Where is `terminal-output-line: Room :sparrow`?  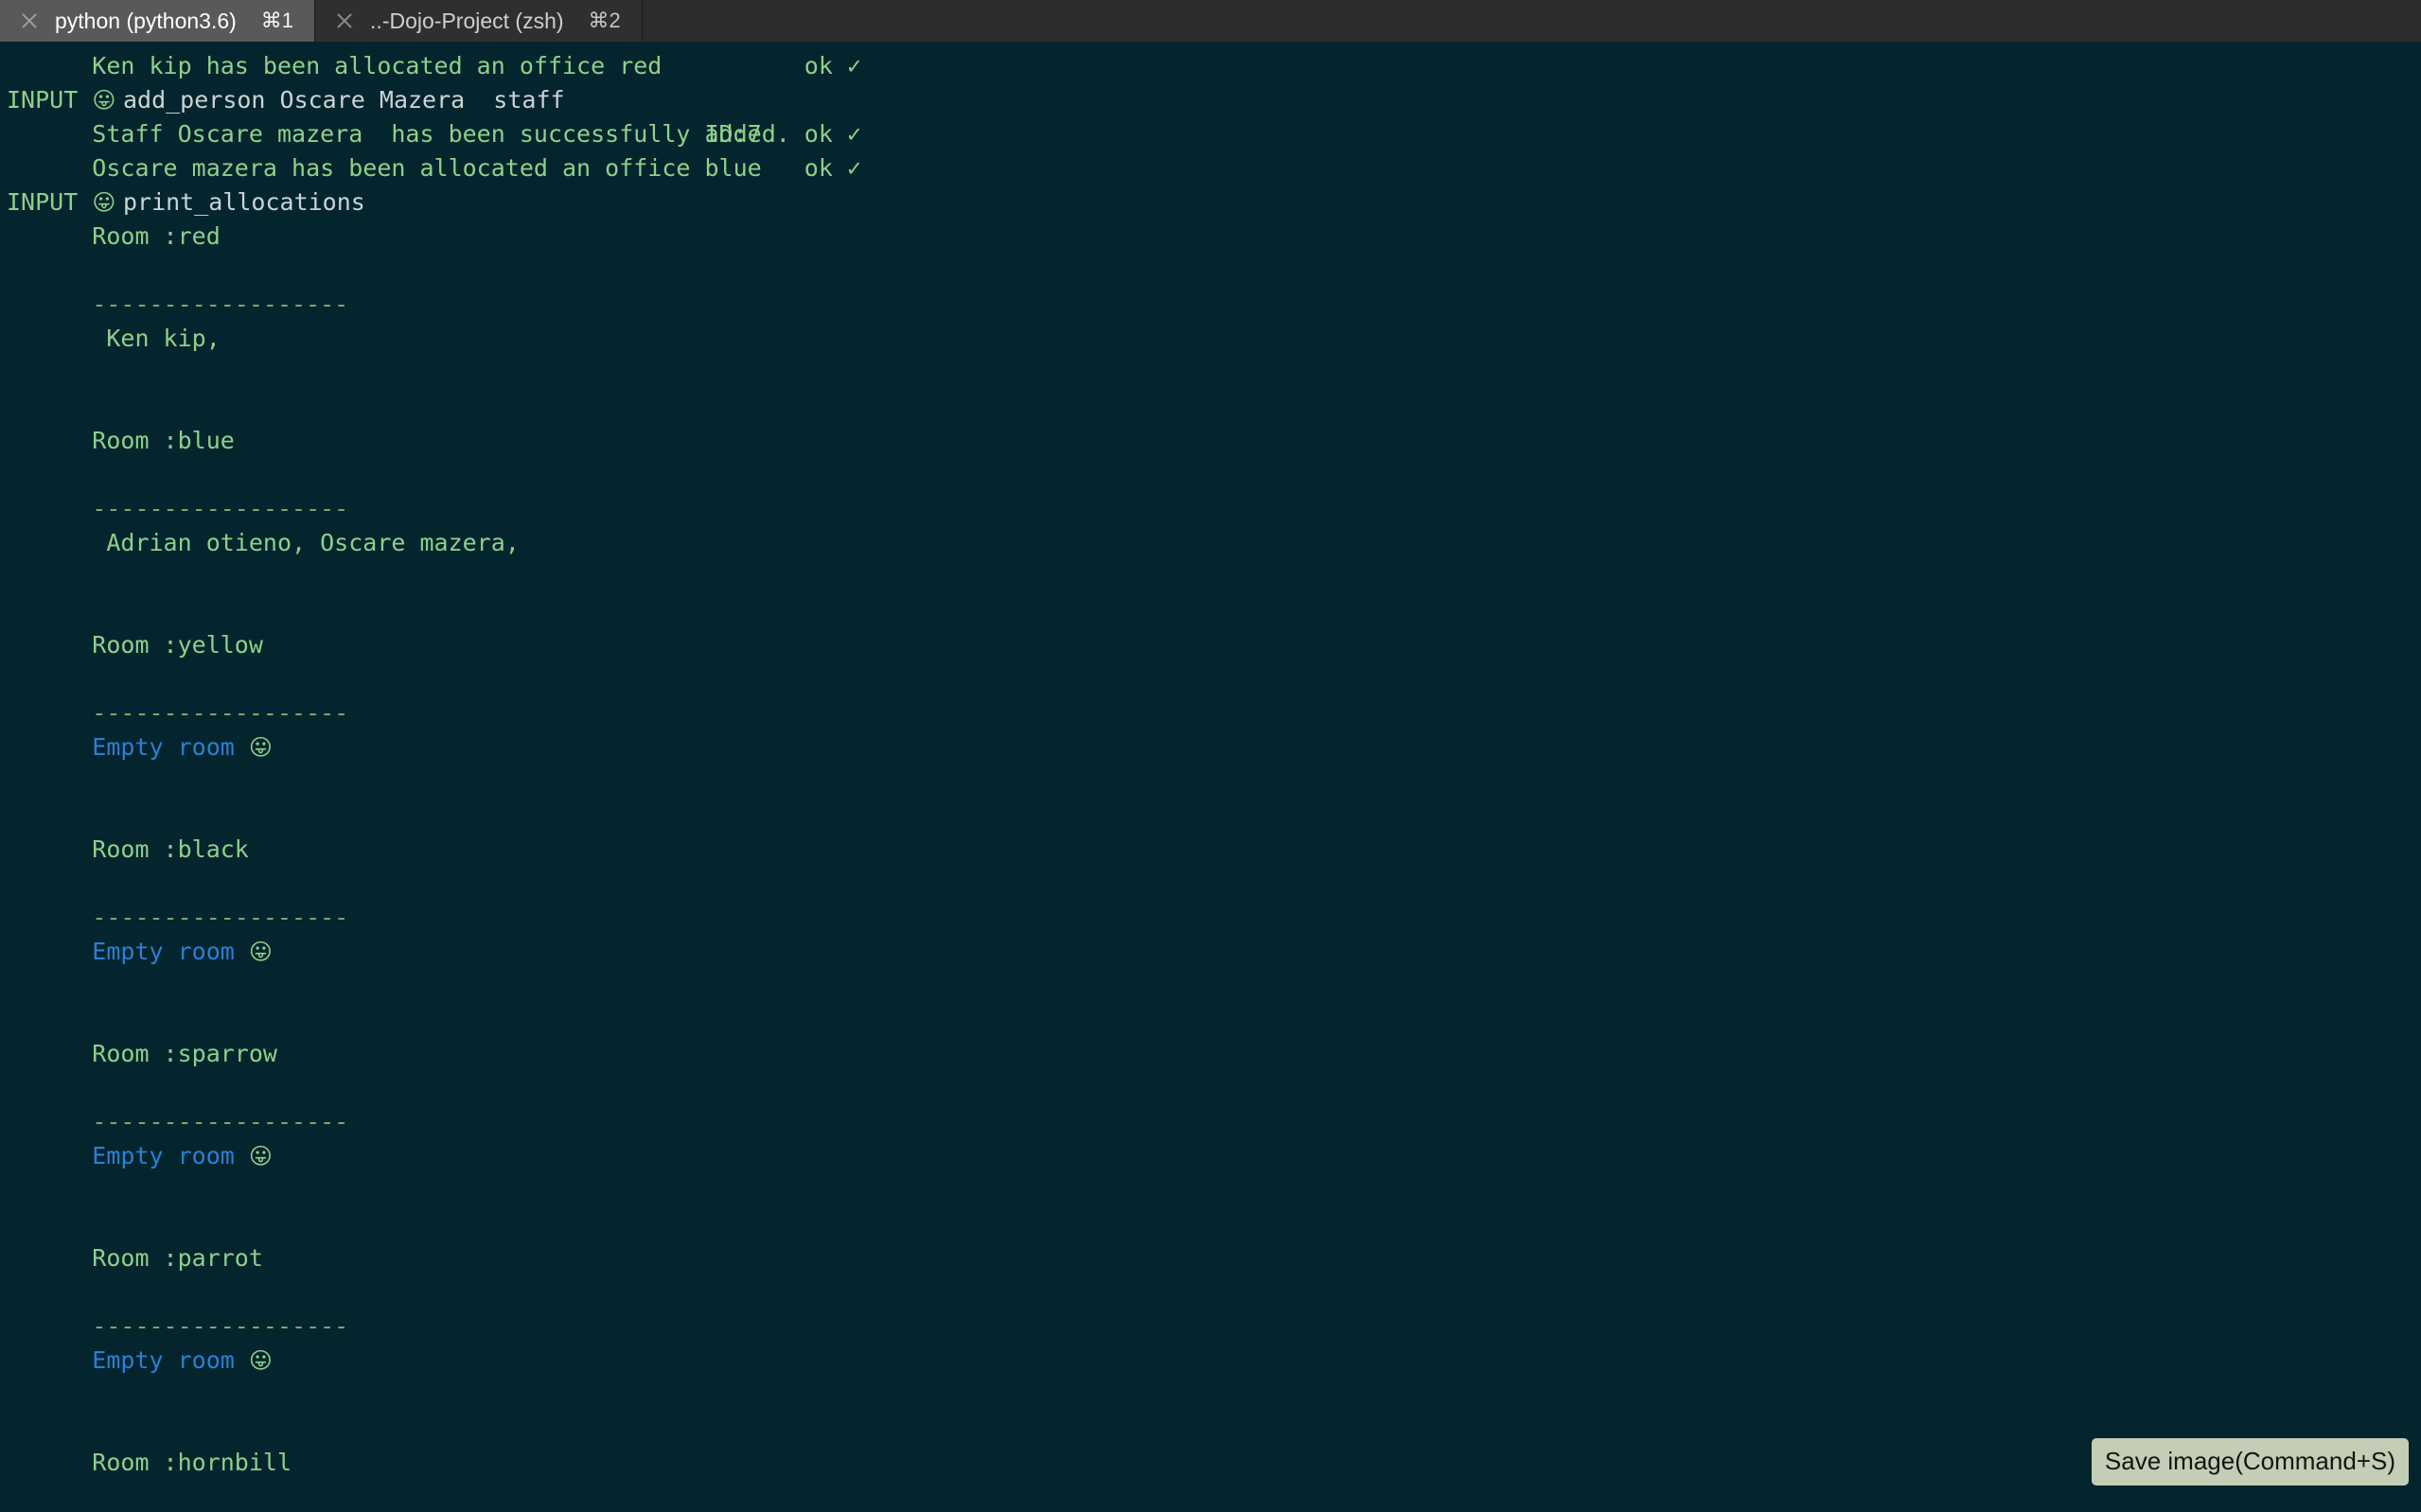 terminal-output-line: Room :sparrow is located at coordinates (1210, 1054).